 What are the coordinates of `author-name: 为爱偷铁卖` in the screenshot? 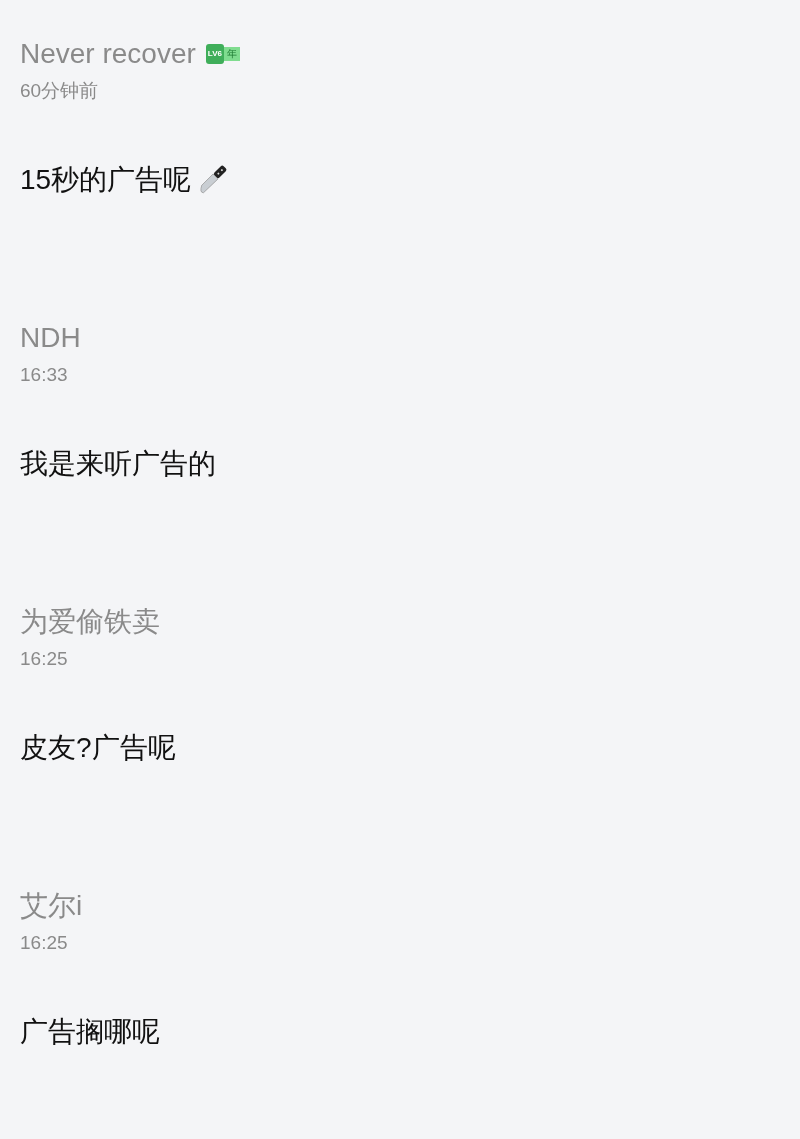 It's located at (90, 622).